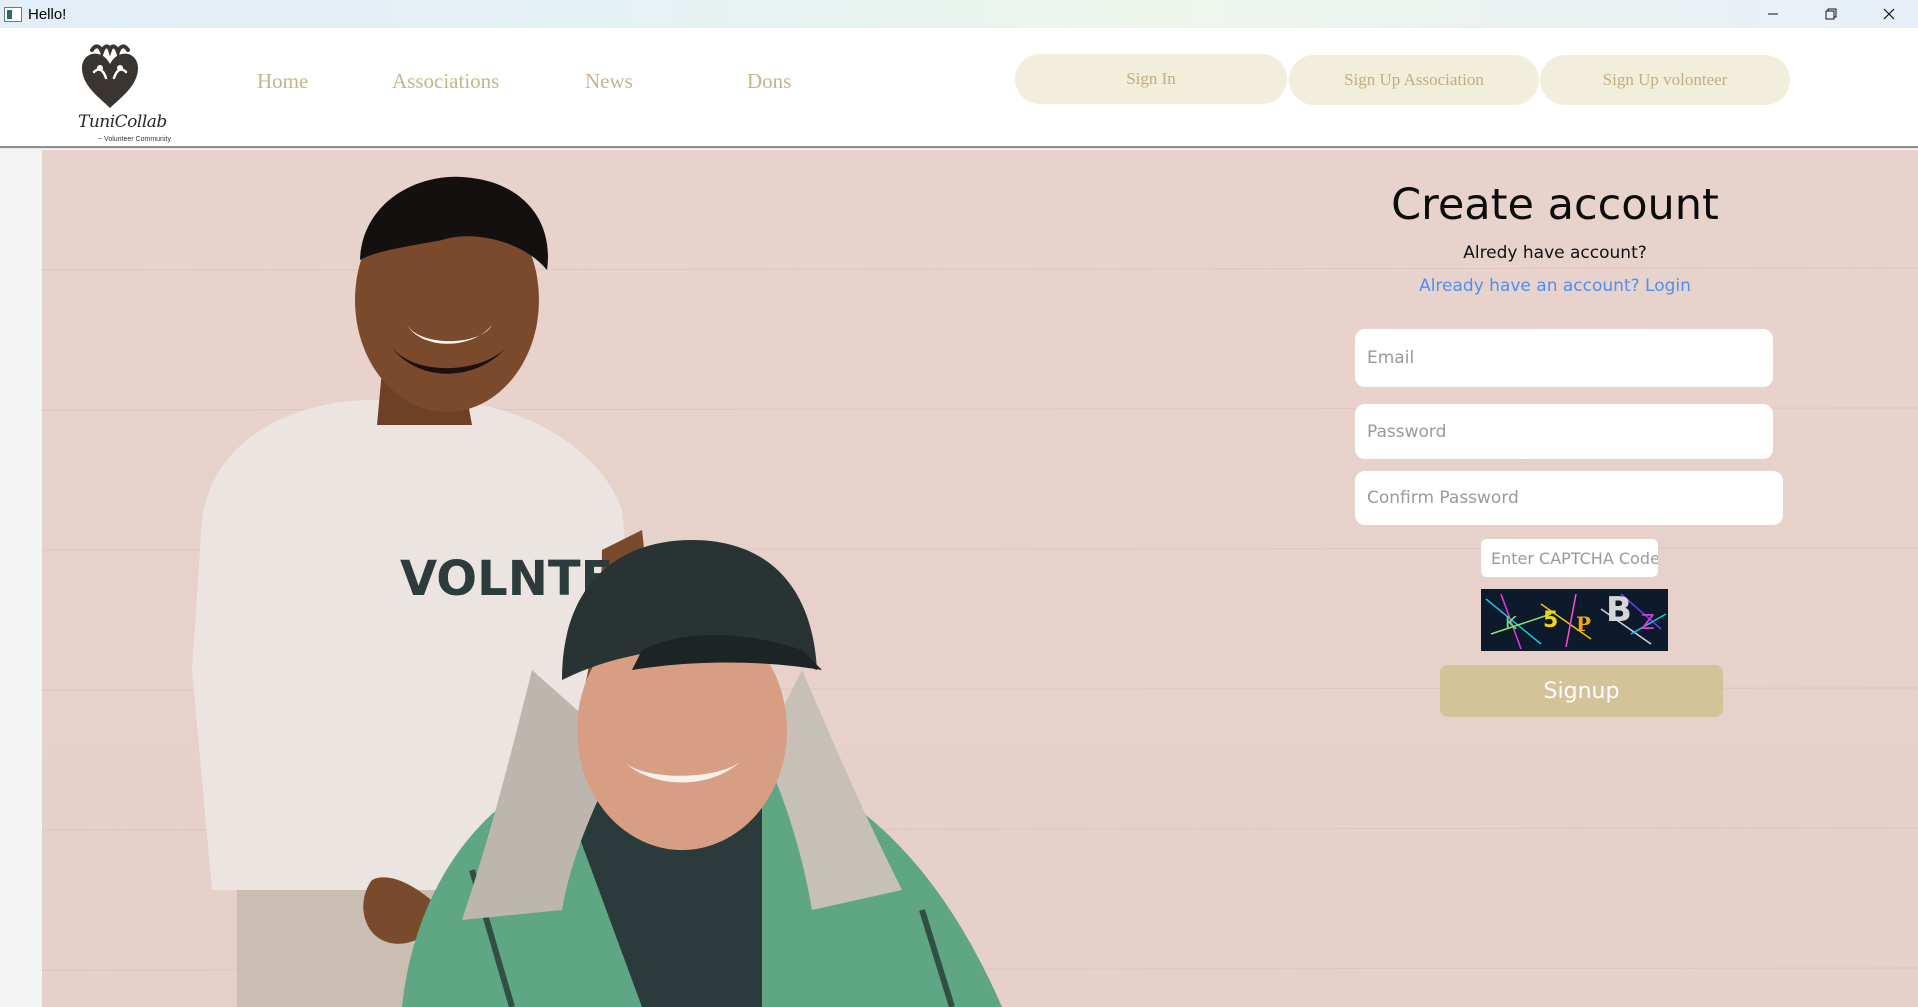  I want to click on nav-link-home: Home, so click(282, 81).